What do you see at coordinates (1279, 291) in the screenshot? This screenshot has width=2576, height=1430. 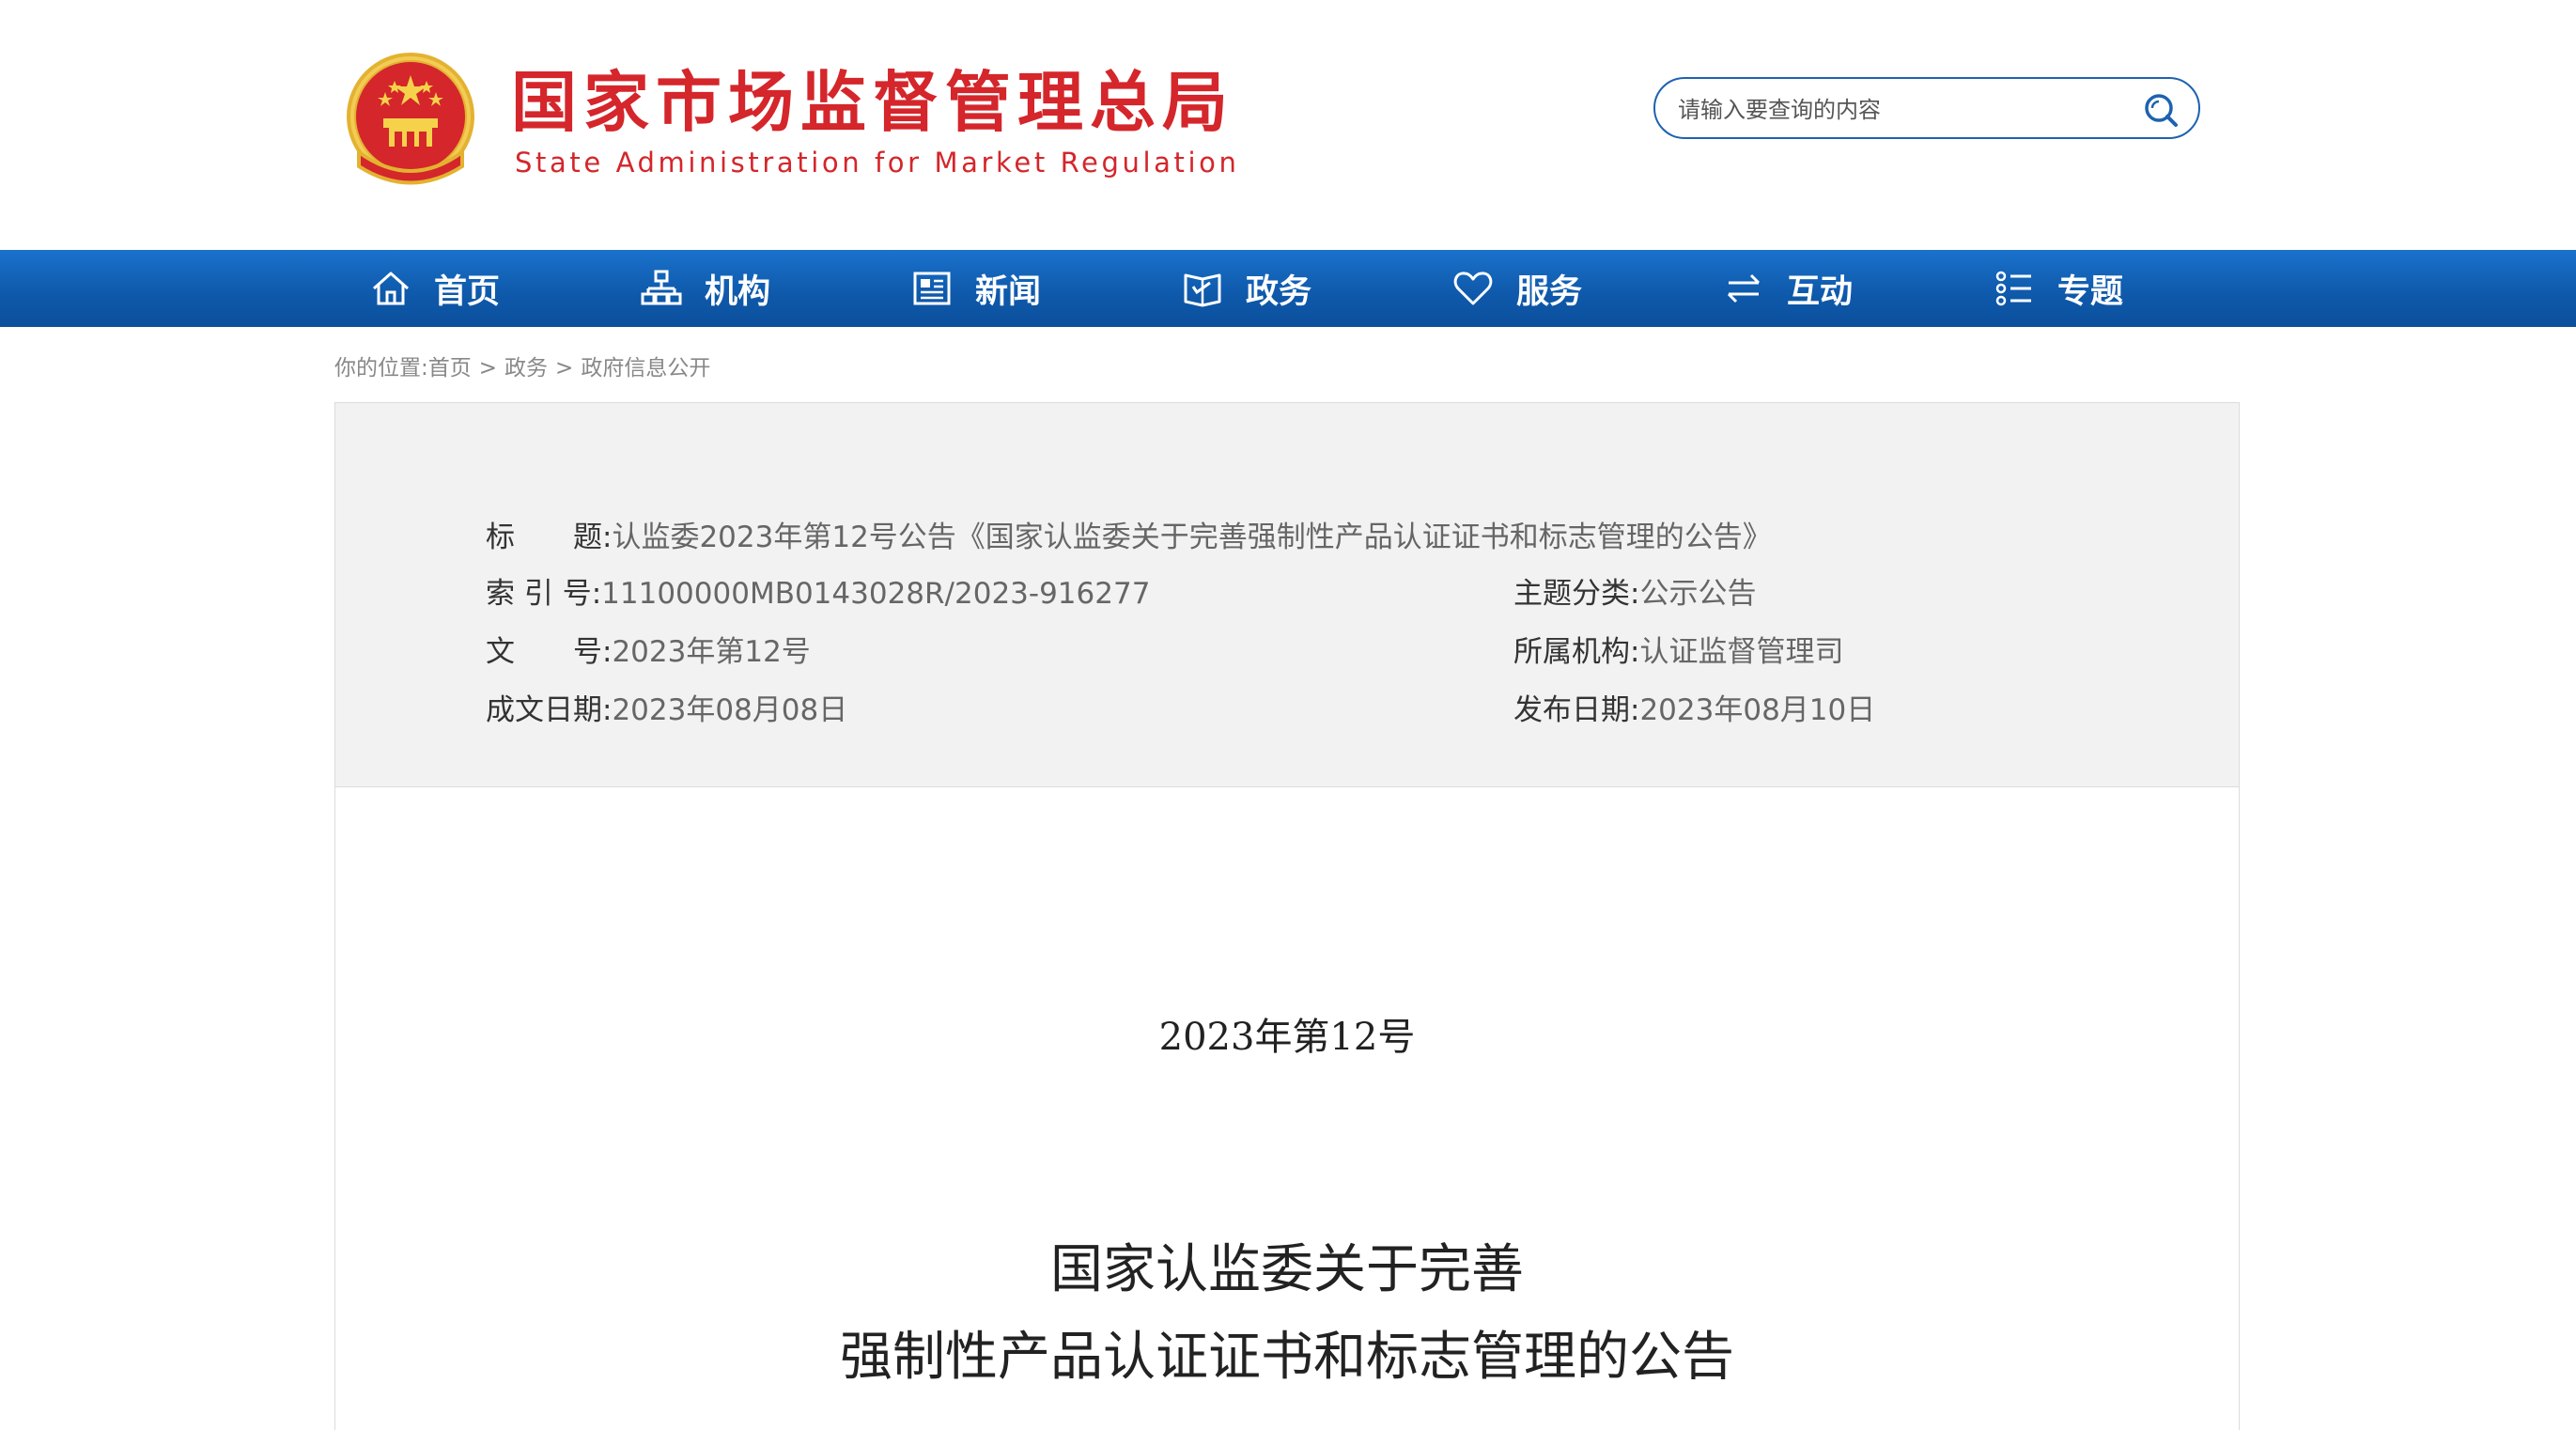 I see `nav-item-label: 政务` at bounding box center [1279, 291].